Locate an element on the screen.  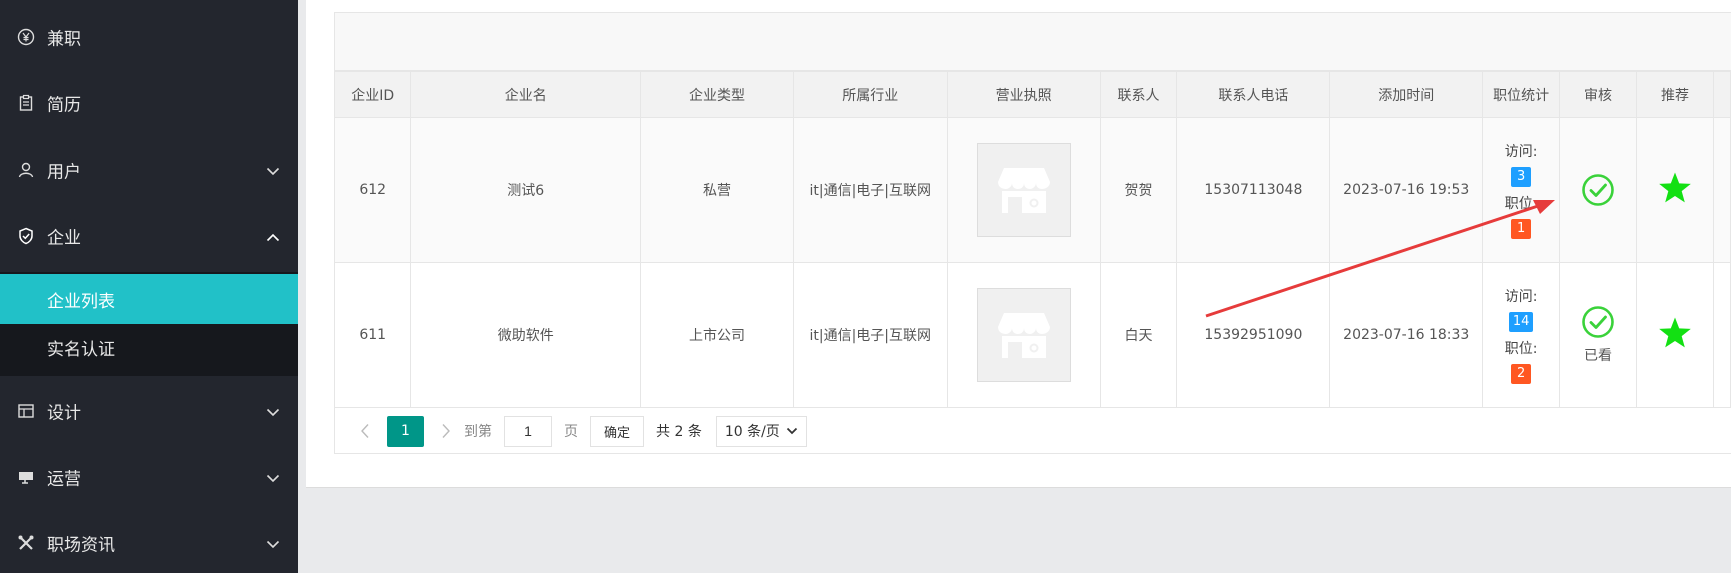
sidebar-item-label: 企业 is located at coordinates (64, 238).